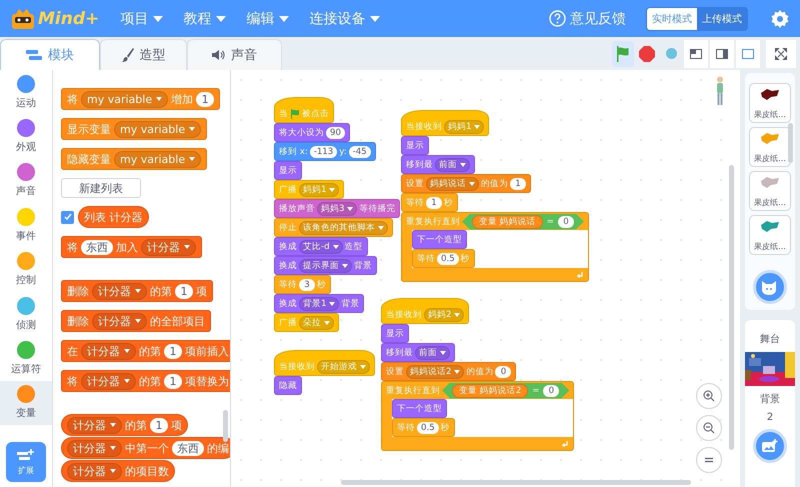 The image size is (800, 487). I want to click on dropdown: 妈妈3, so click(337, 209).